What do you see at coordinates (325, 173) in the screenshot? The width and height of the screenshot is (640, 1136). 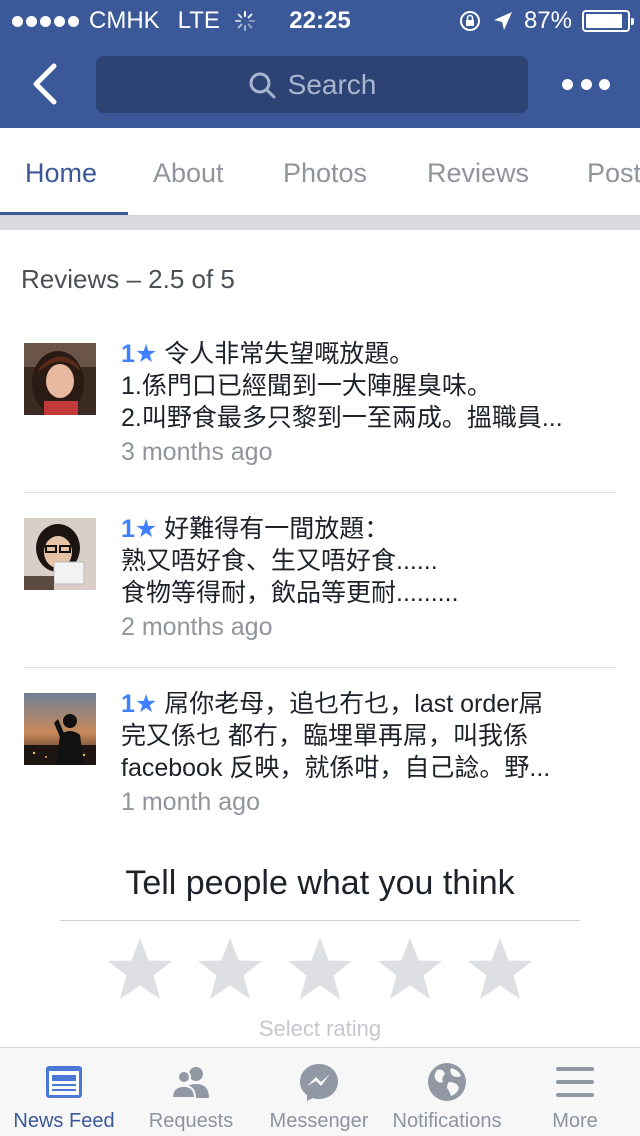 I see `tab-photos: Photos` at bounding box center [325, 173].